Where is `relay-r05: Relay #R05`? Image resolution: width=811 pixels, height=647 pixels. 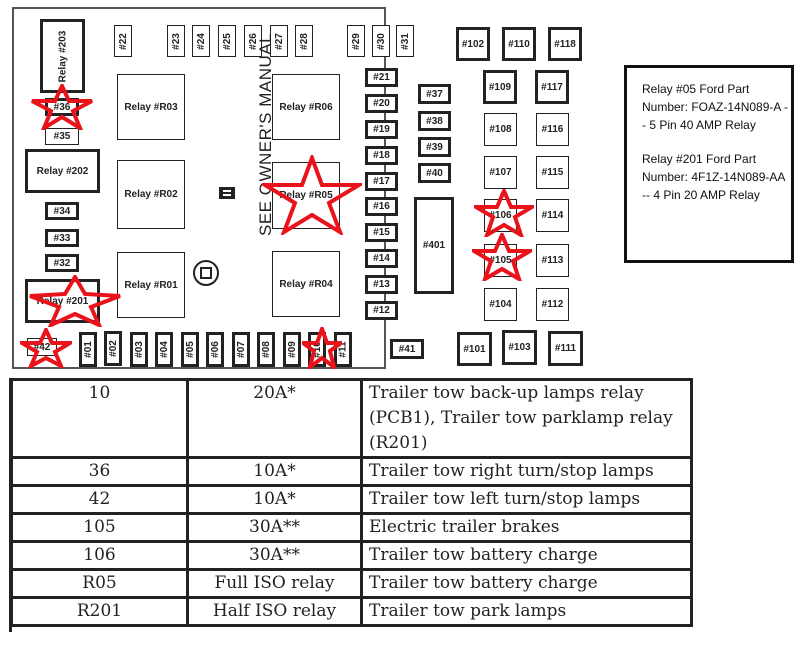 relay-r05: Relay #R05 is located at coordinates (306, 195).